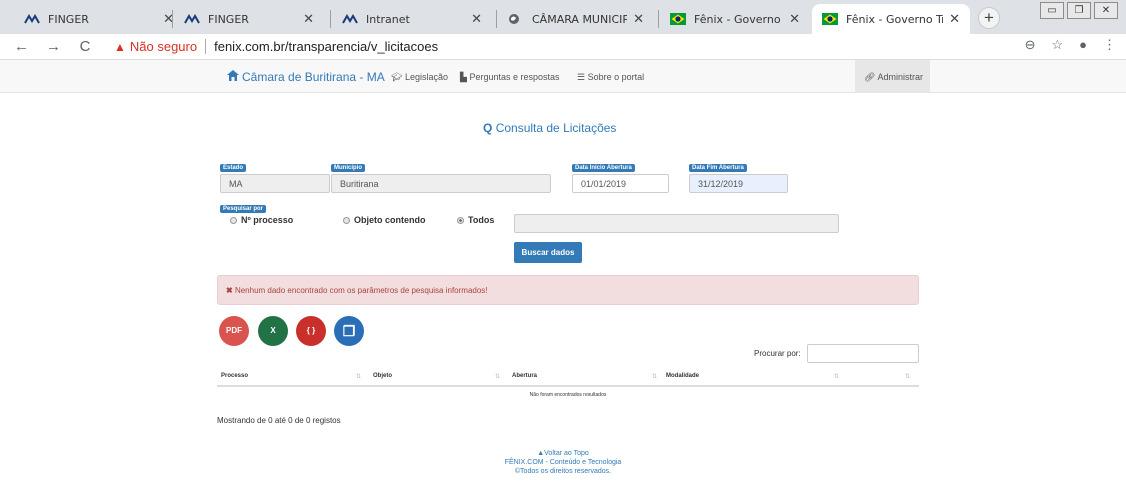 This screenshot has height=482, width=1126. What do you see at coordinates (326, 46) in the screenshot?
I see `url-field: fenix.com.br/transparencia/v_licitacoes` at bounding box center [326, 46].